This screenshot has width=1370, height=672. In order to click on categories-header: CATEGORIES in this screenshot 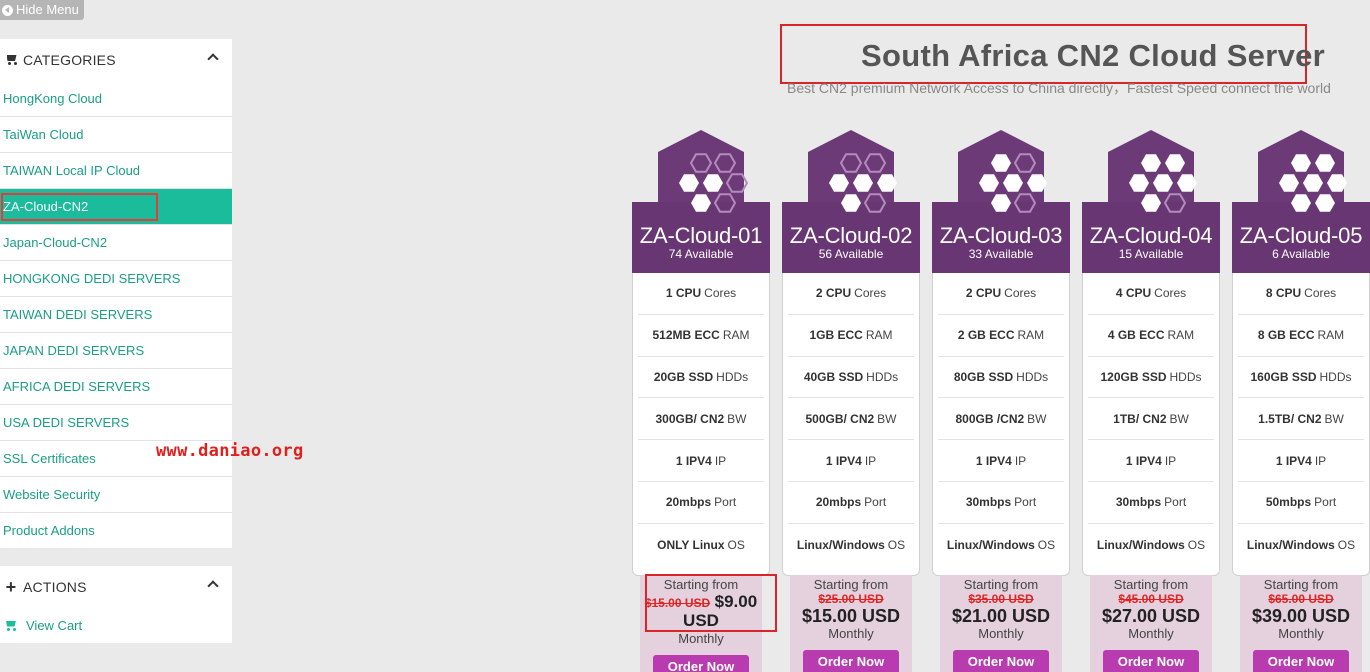, I will do `click(116, 59)`.